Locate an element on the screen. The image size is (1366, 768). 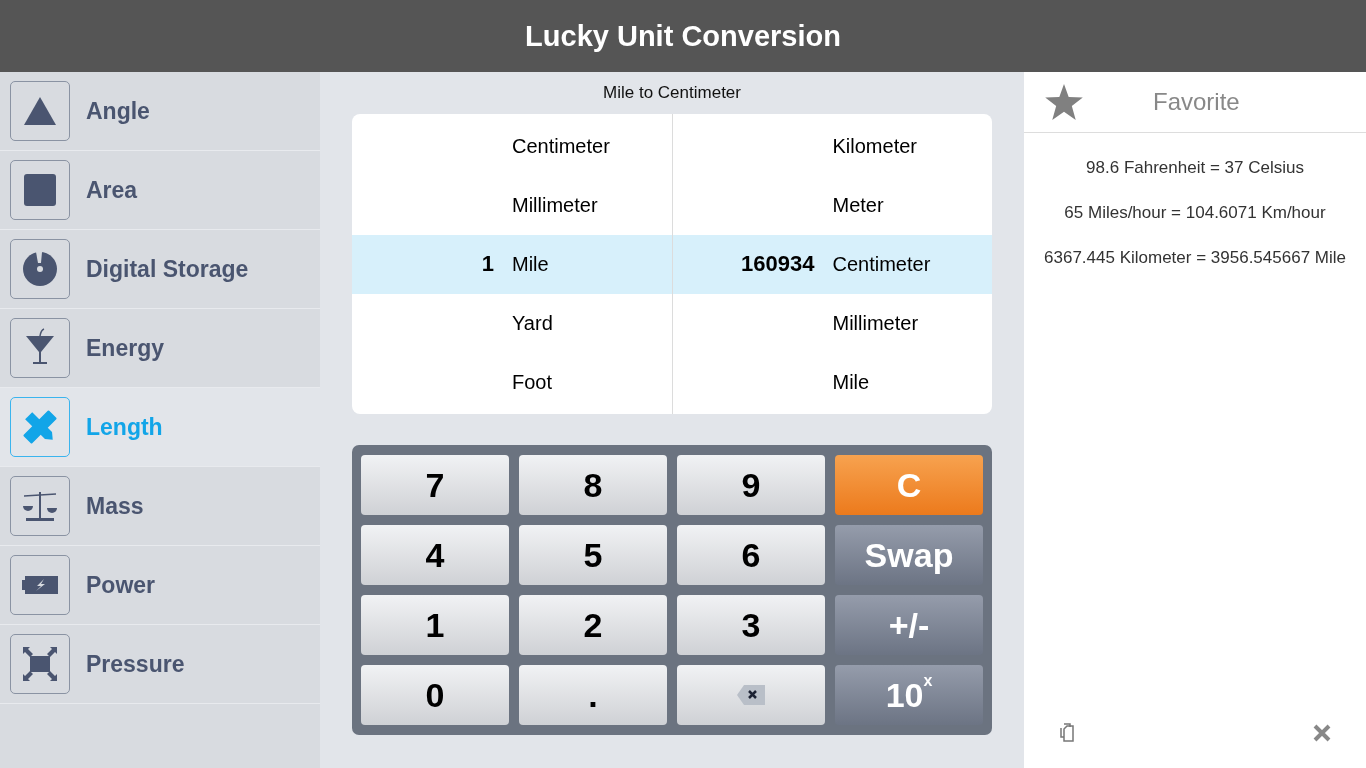
digit-key: 7 is located at coordinates (435, 485).